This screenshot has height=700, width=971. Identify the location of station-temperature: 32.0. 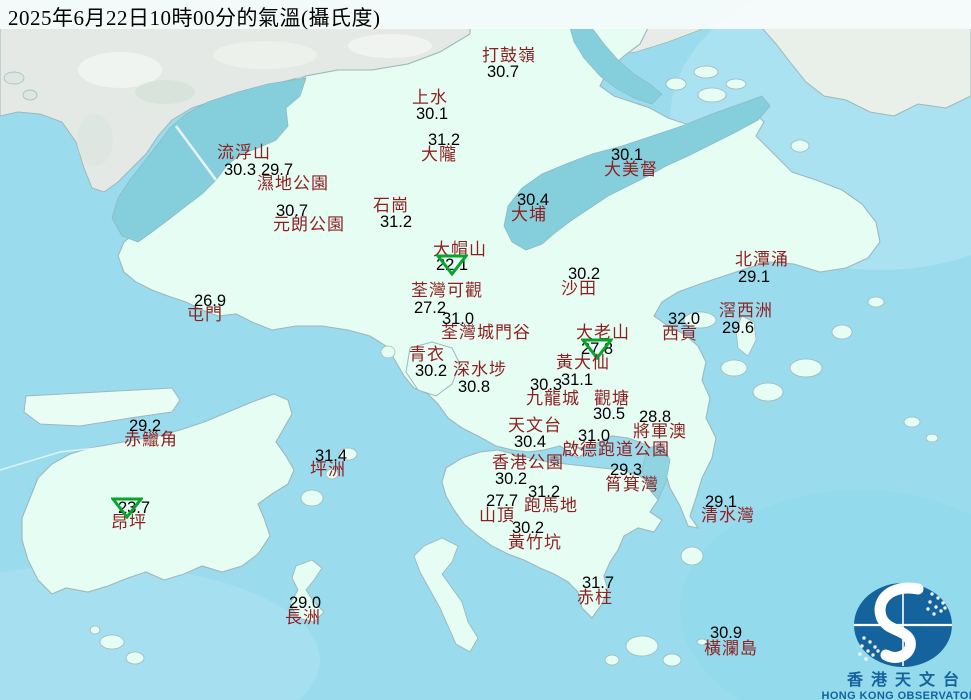
(684, 319).